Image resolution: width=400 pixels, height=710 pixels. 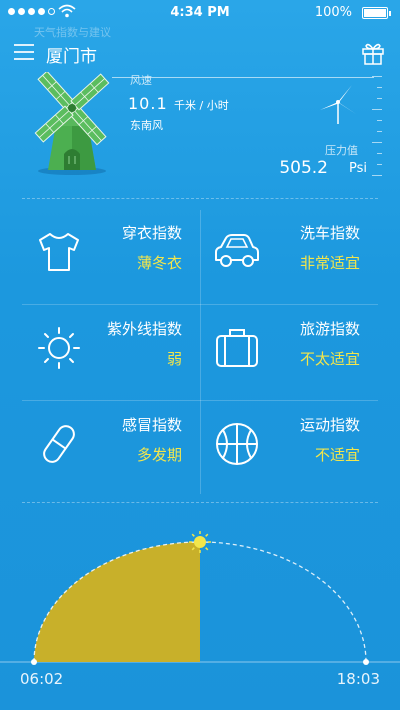 What do you see at coordinates (111, 257) in the screenshot?
I see `index-cell-clothing: 穿衣指数 薄冬衣` at bounding box center [111, 257].